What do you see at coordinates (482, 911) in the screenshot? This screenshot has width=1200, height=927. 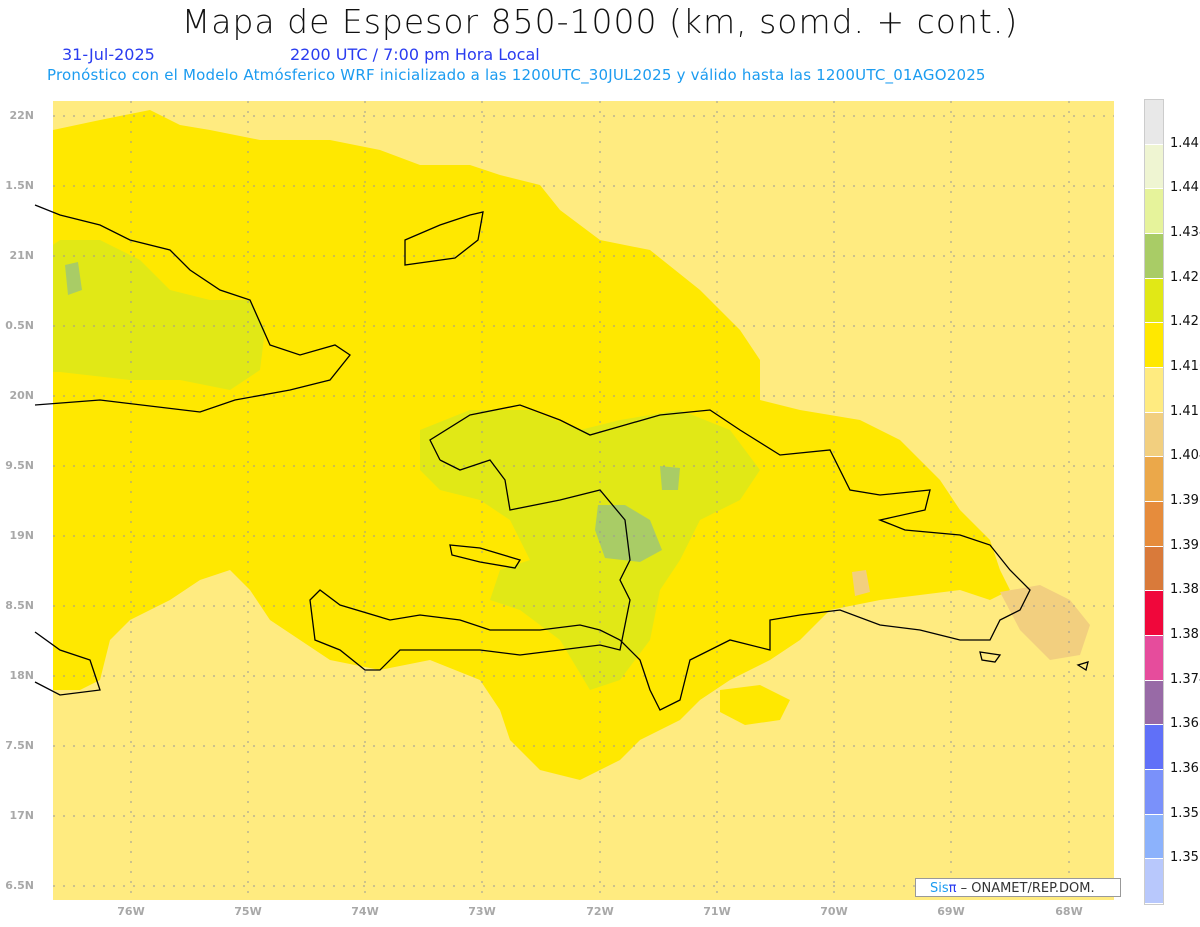 I see `lon-label: 73W` at bounding box center [482, 911].